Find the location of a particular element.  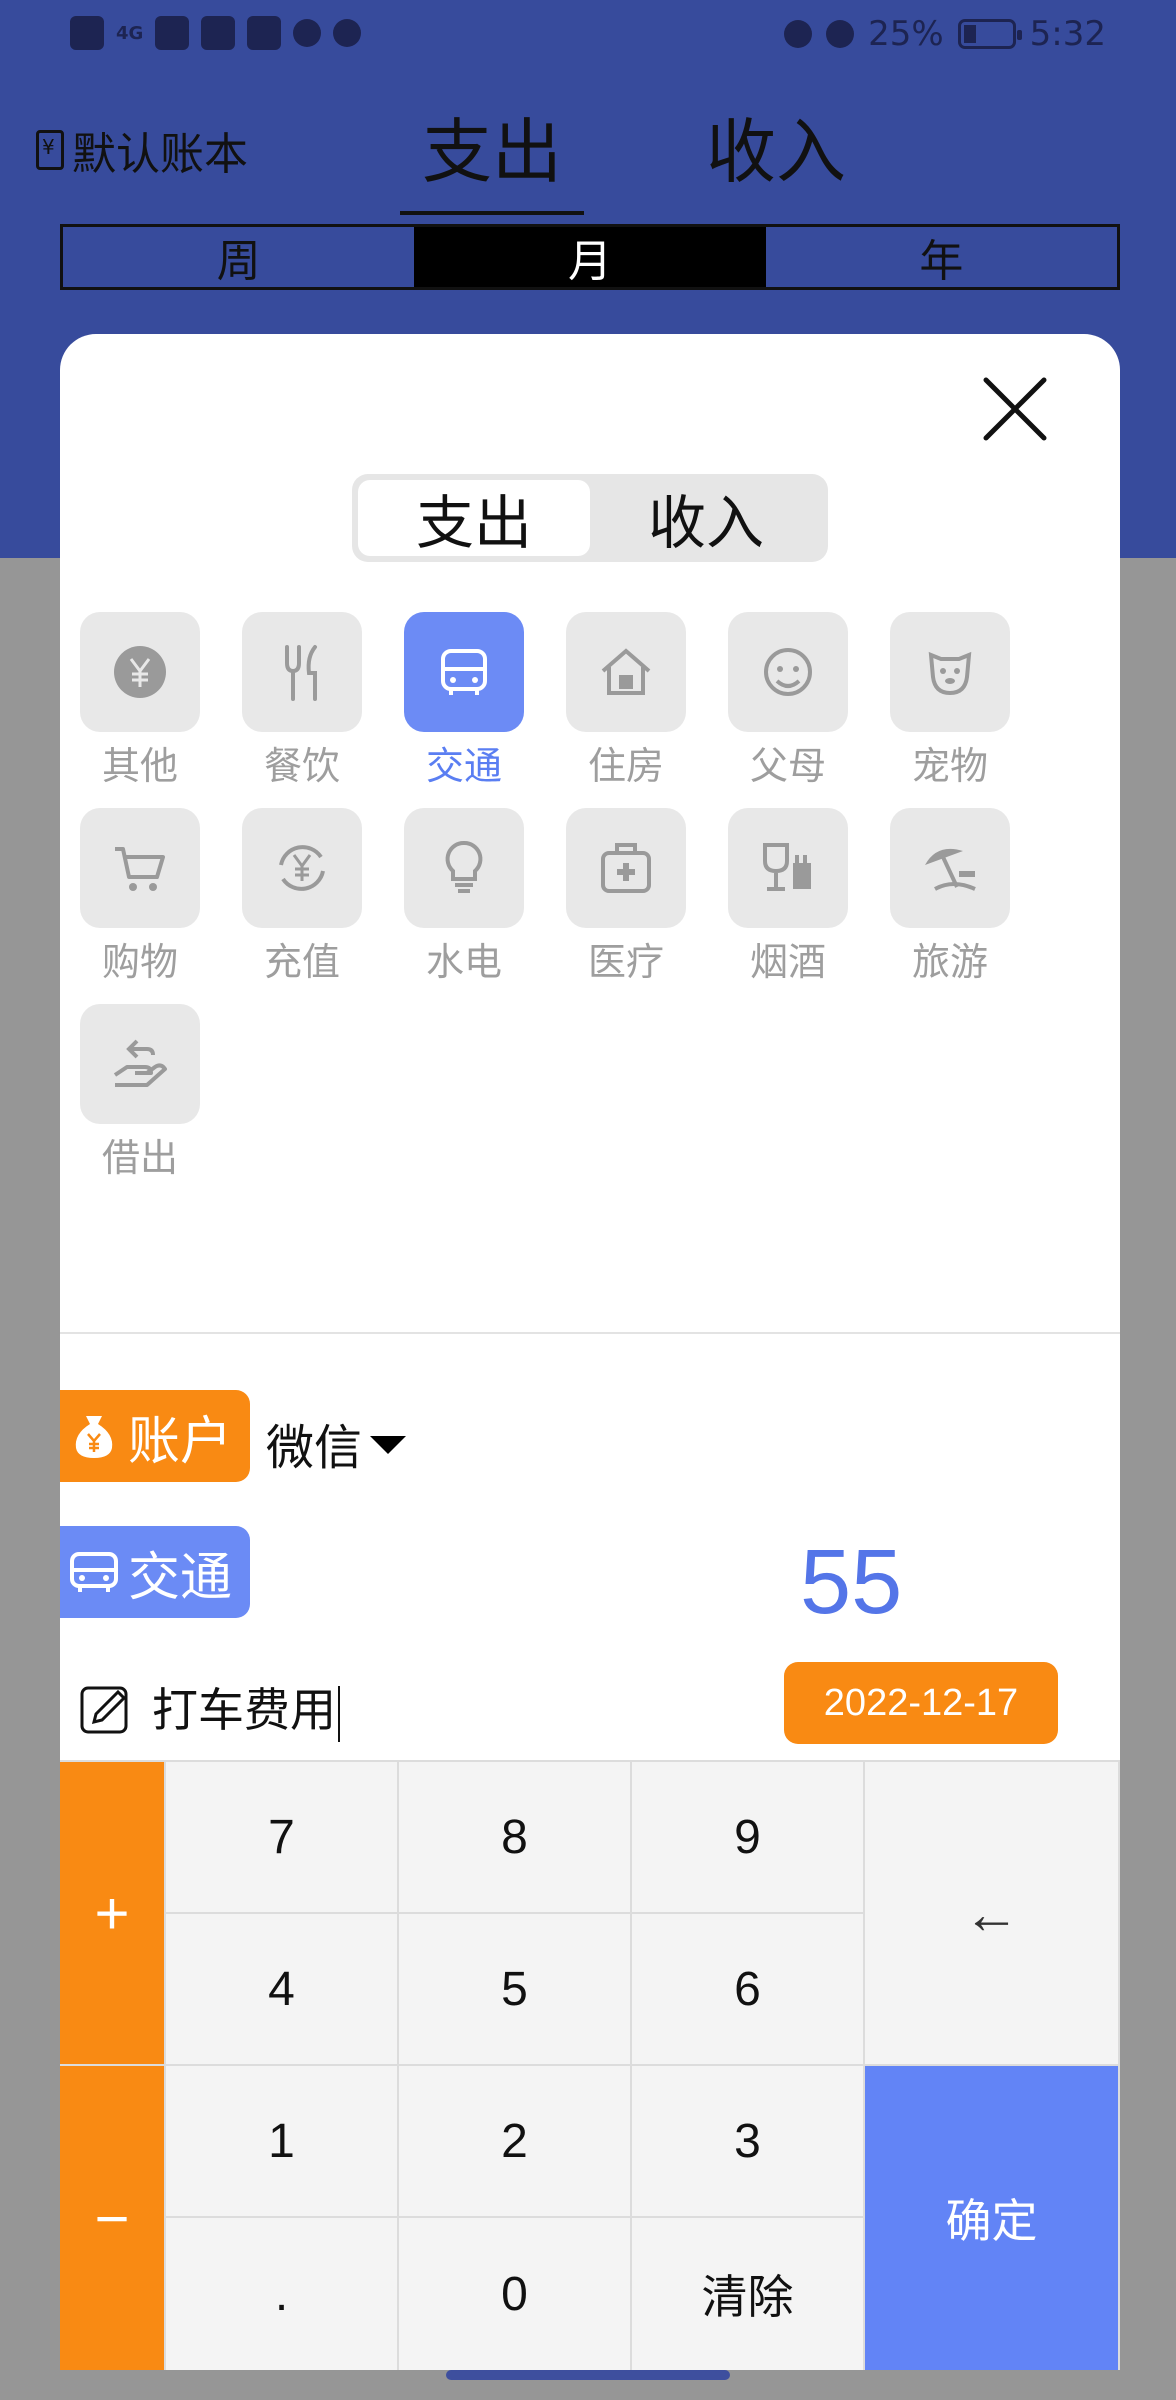

key-6: 6 is located at coordinates (748, 1990).